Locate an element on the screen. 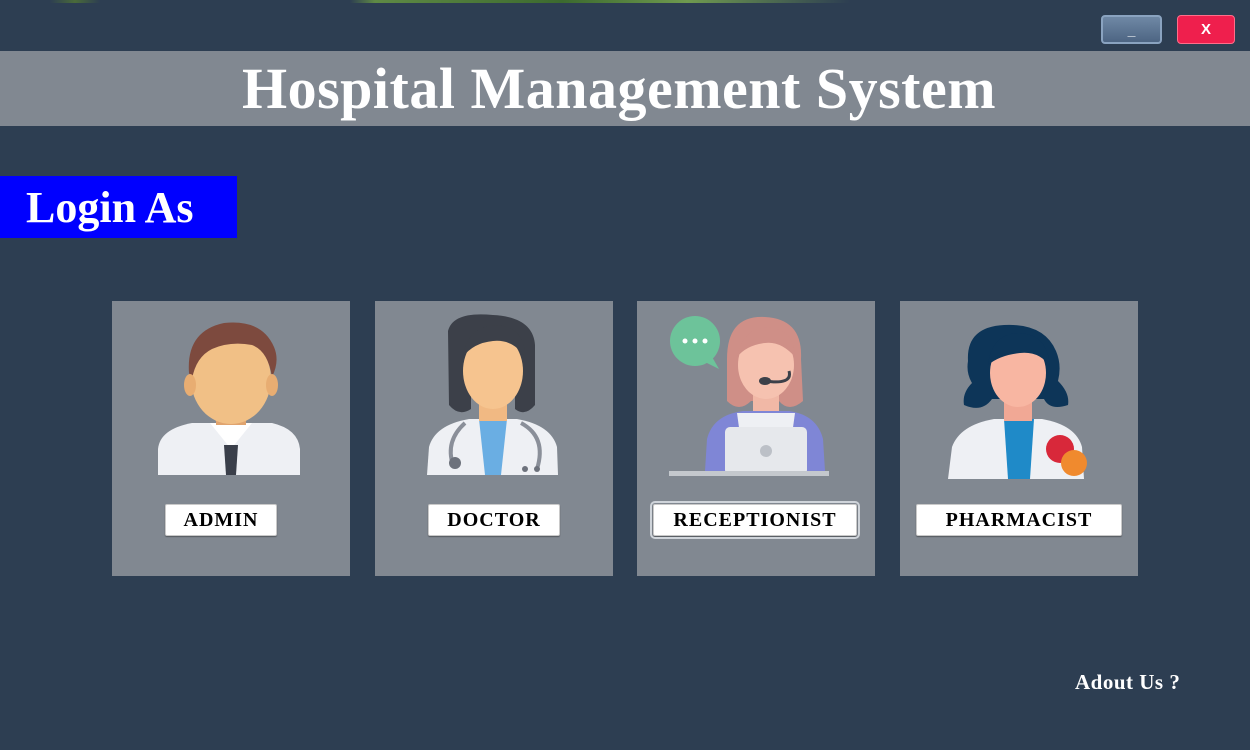 This screenshot has width=1250, height=750. receptionist-avatar-icon is located at coordinates (749, 396).